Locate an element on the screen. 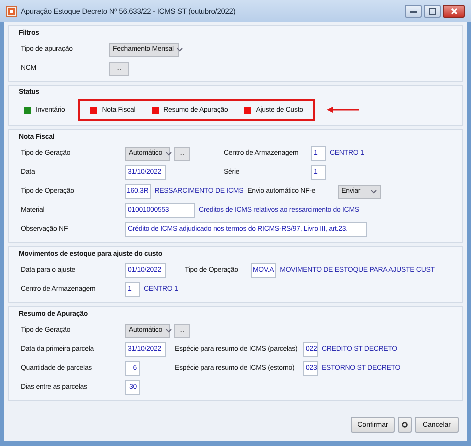  minimize-button is located at coordinates (413, 11).